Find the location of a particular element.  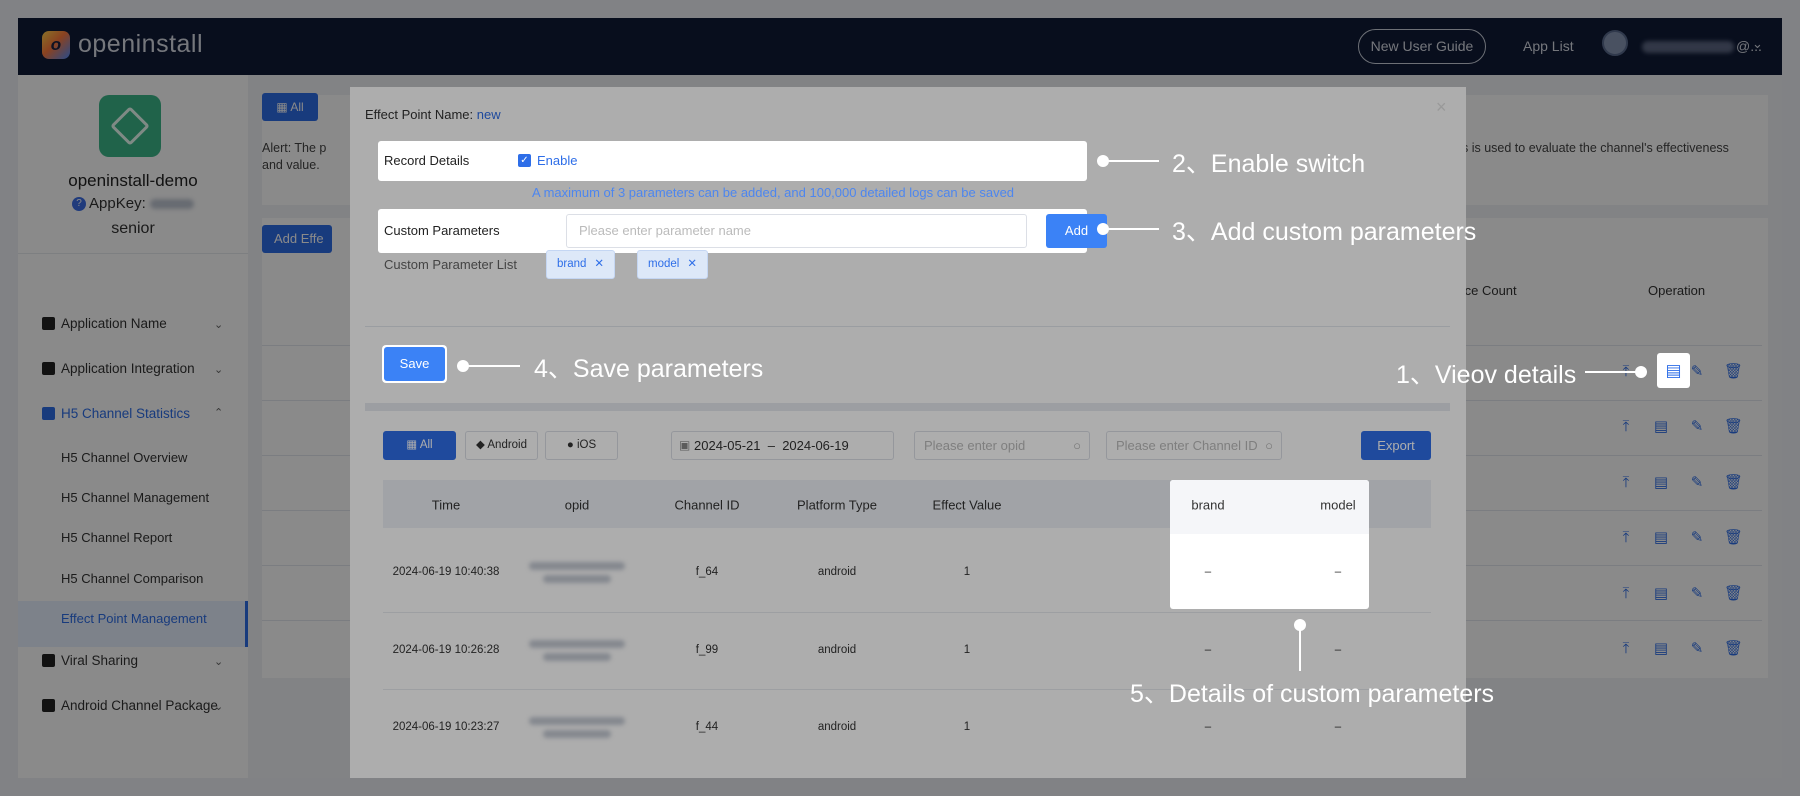

custom-parameter-columns: brand model – – is located at coordinates (1269, 544).